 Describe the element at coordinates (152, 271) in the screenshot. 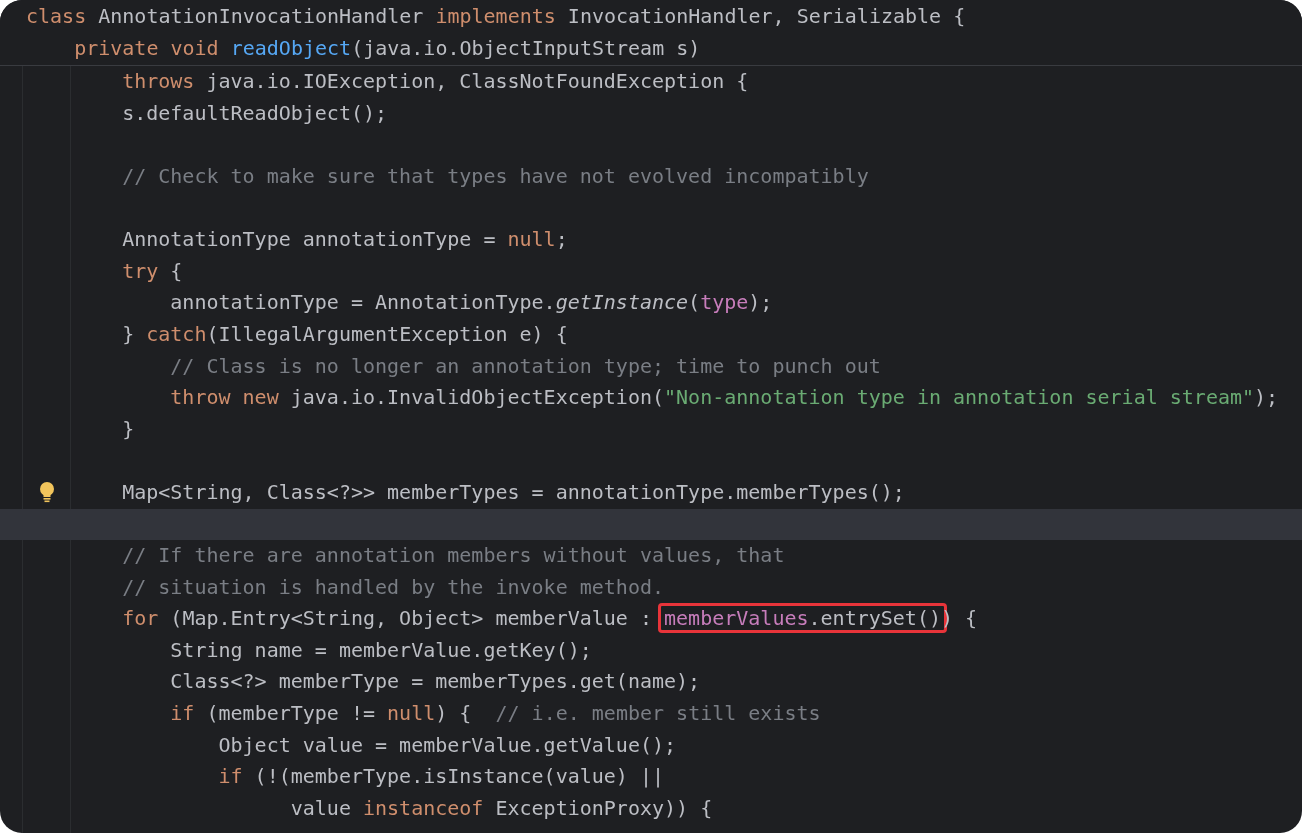

I see `code-line: try {` at that location.